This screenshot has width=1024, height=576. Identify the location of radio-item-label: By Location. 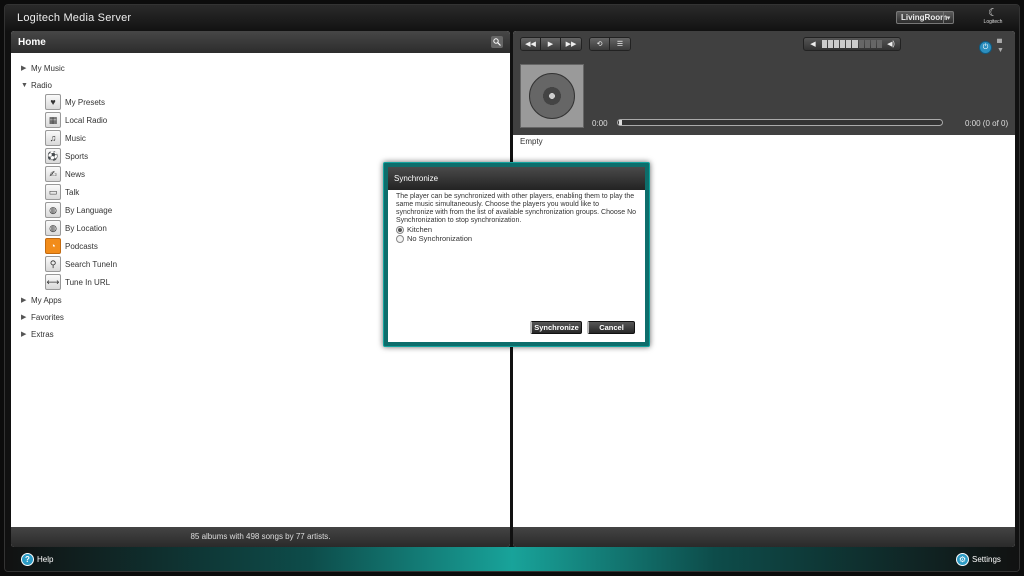
(86, 228).